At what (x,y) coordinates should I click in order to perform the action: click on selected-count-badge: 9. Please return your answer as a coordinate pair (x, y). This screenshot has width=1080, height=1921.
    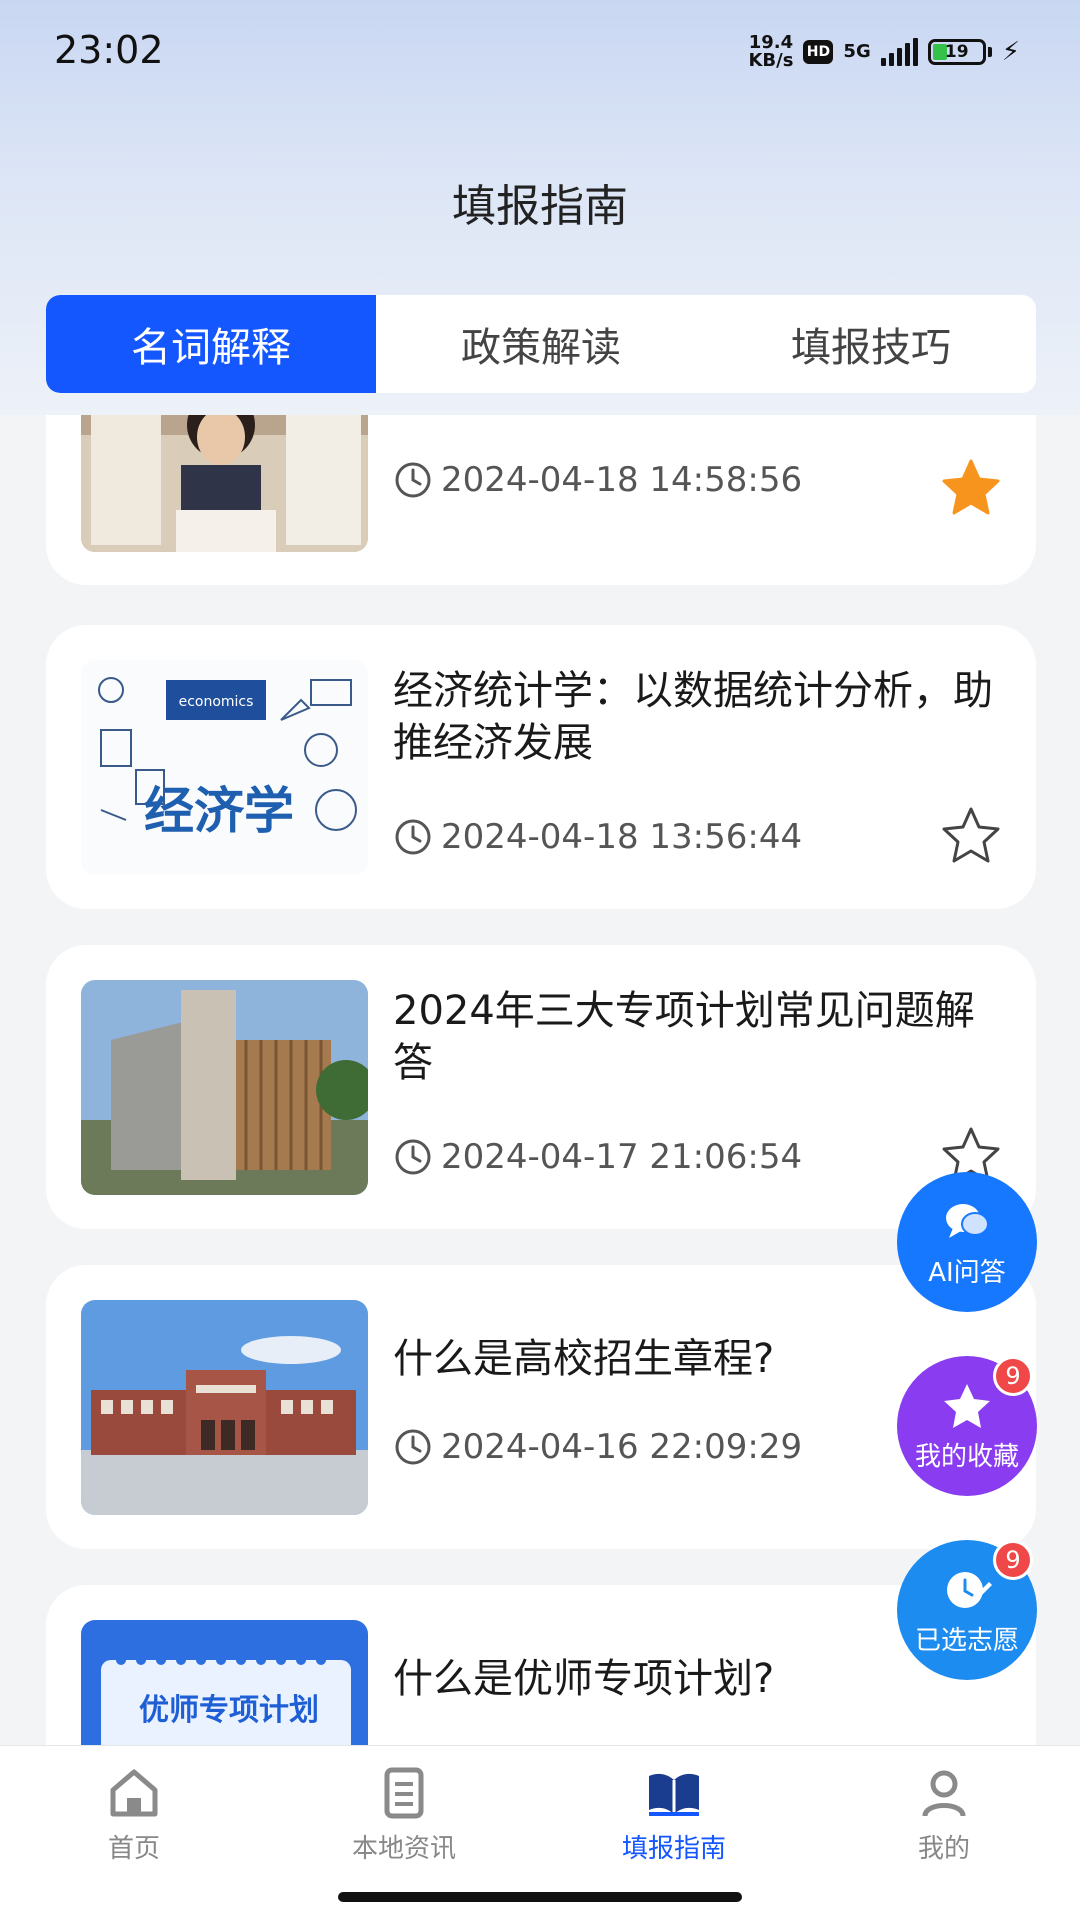
    Looking at the image, I should click on (1013, 1560).